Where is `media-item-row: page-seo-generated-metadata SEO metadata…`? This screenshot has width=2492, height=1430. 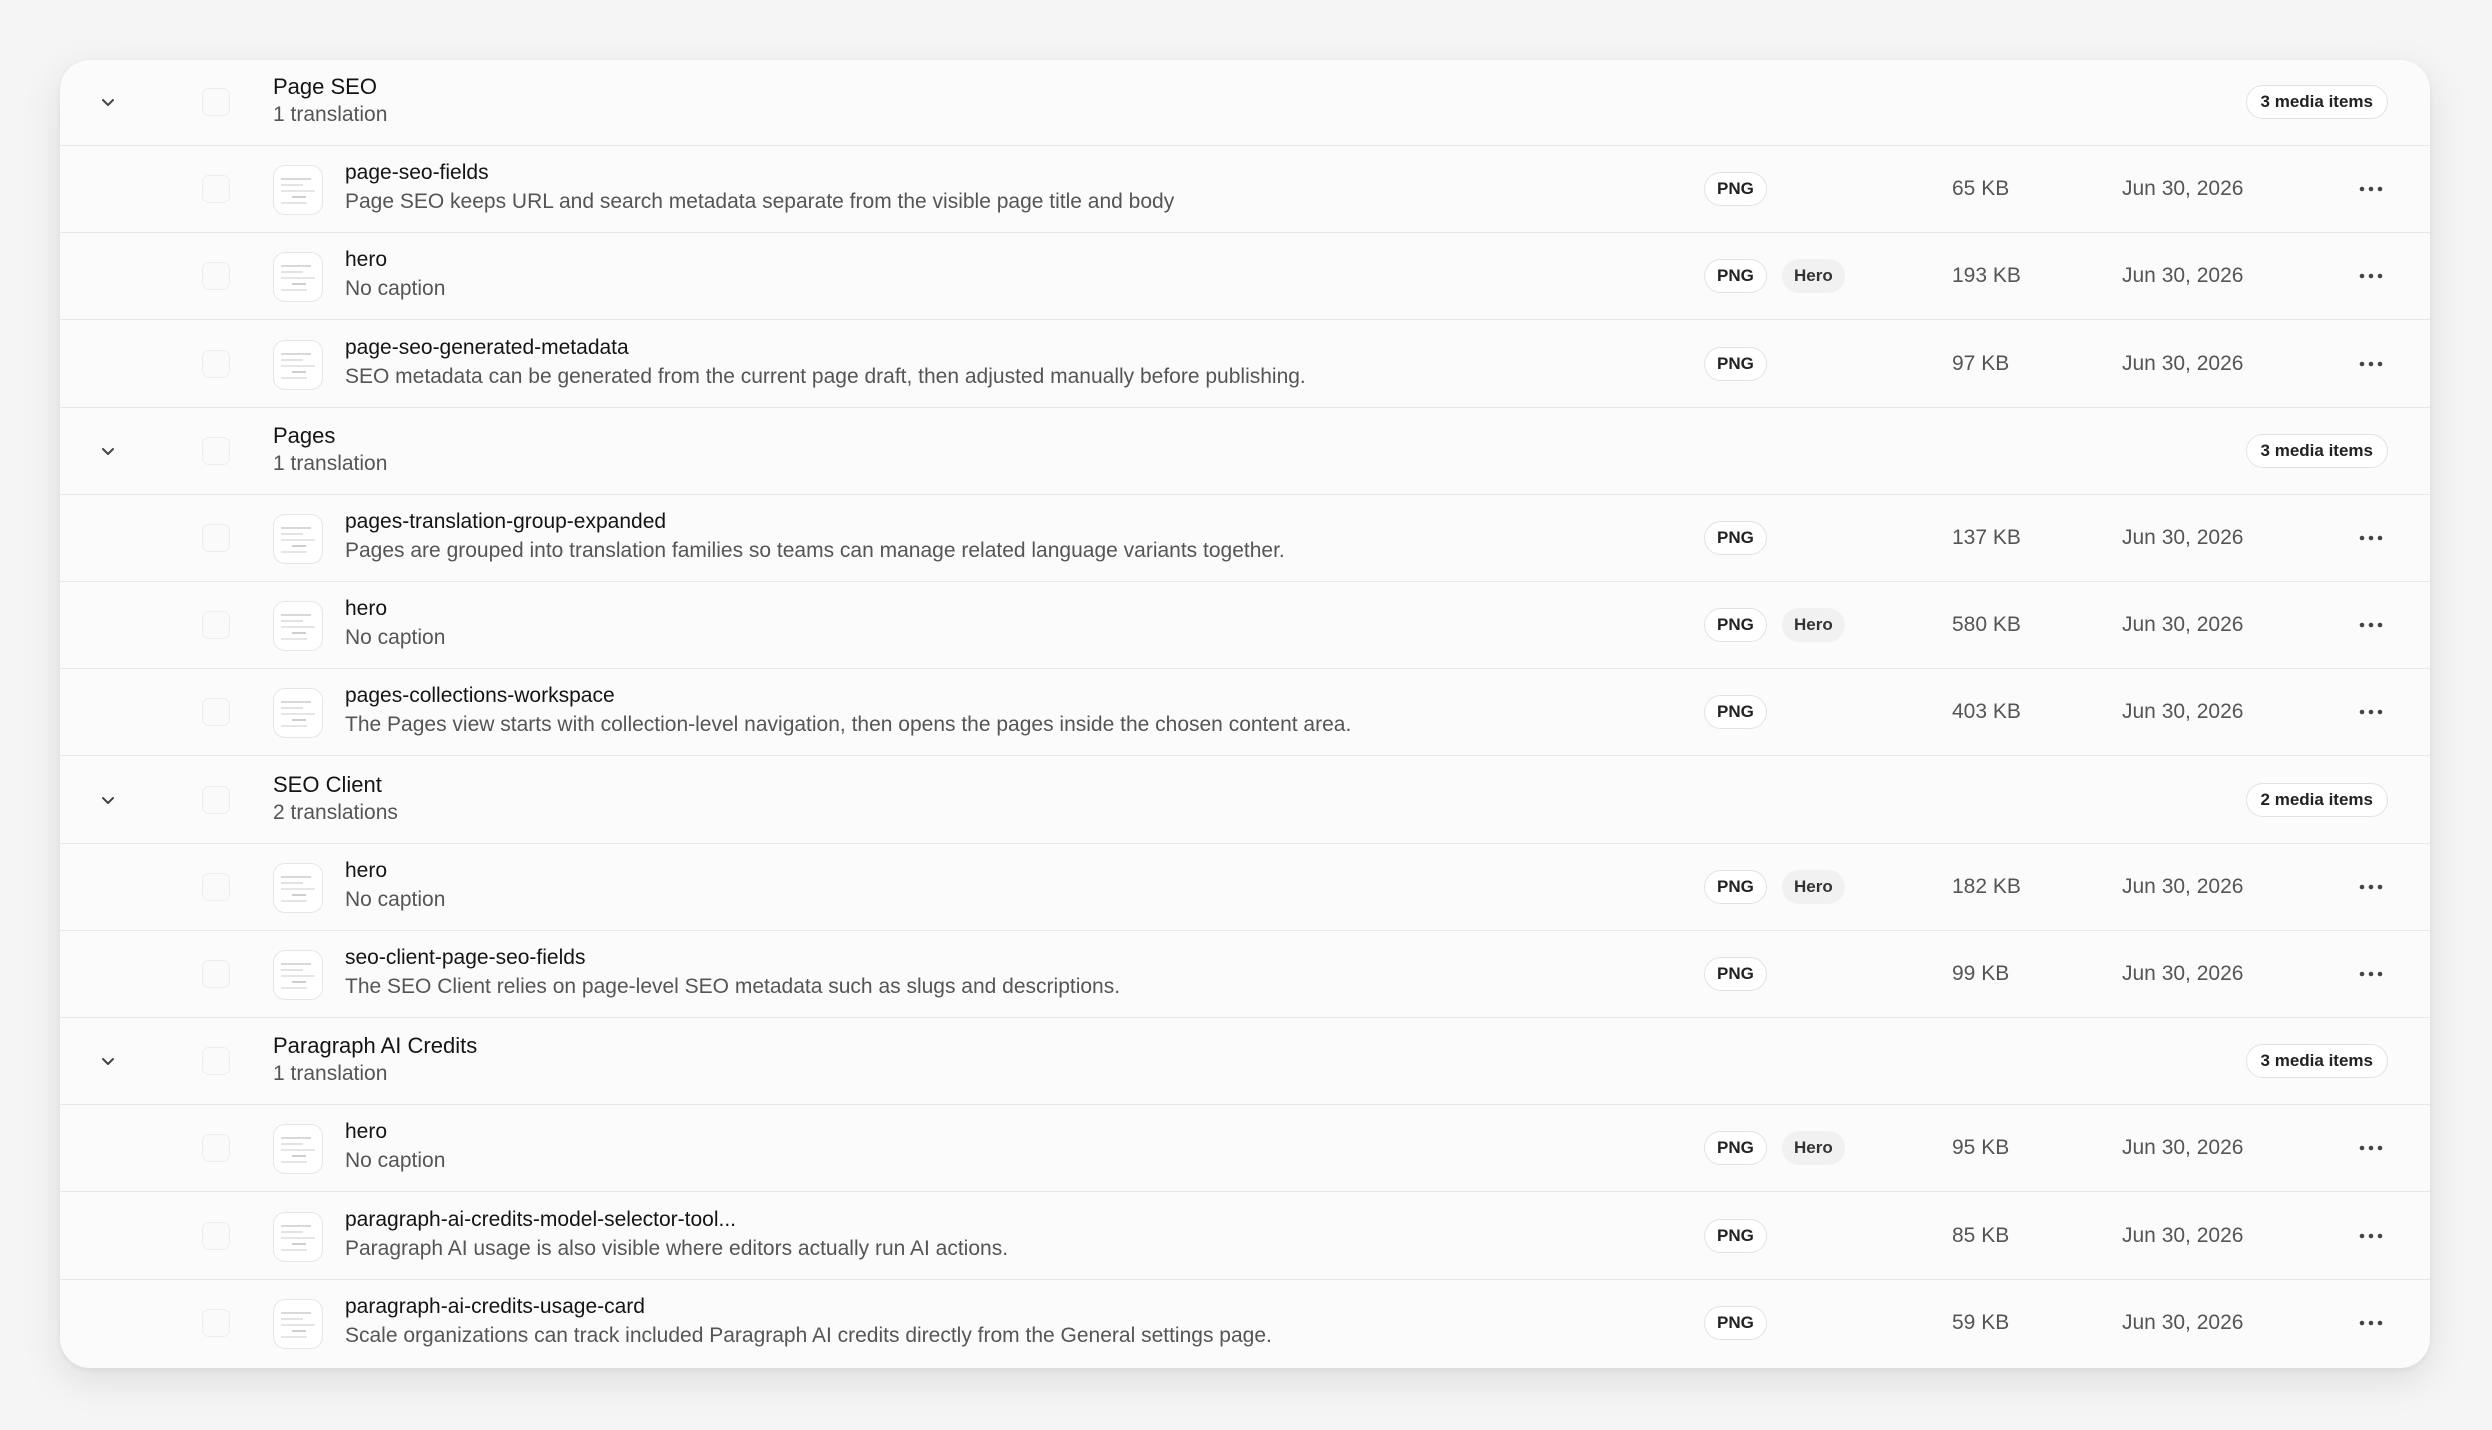 media-item-row: page-seo-generated-metadata SEO metadata… is located at coordinates (1245, 365).